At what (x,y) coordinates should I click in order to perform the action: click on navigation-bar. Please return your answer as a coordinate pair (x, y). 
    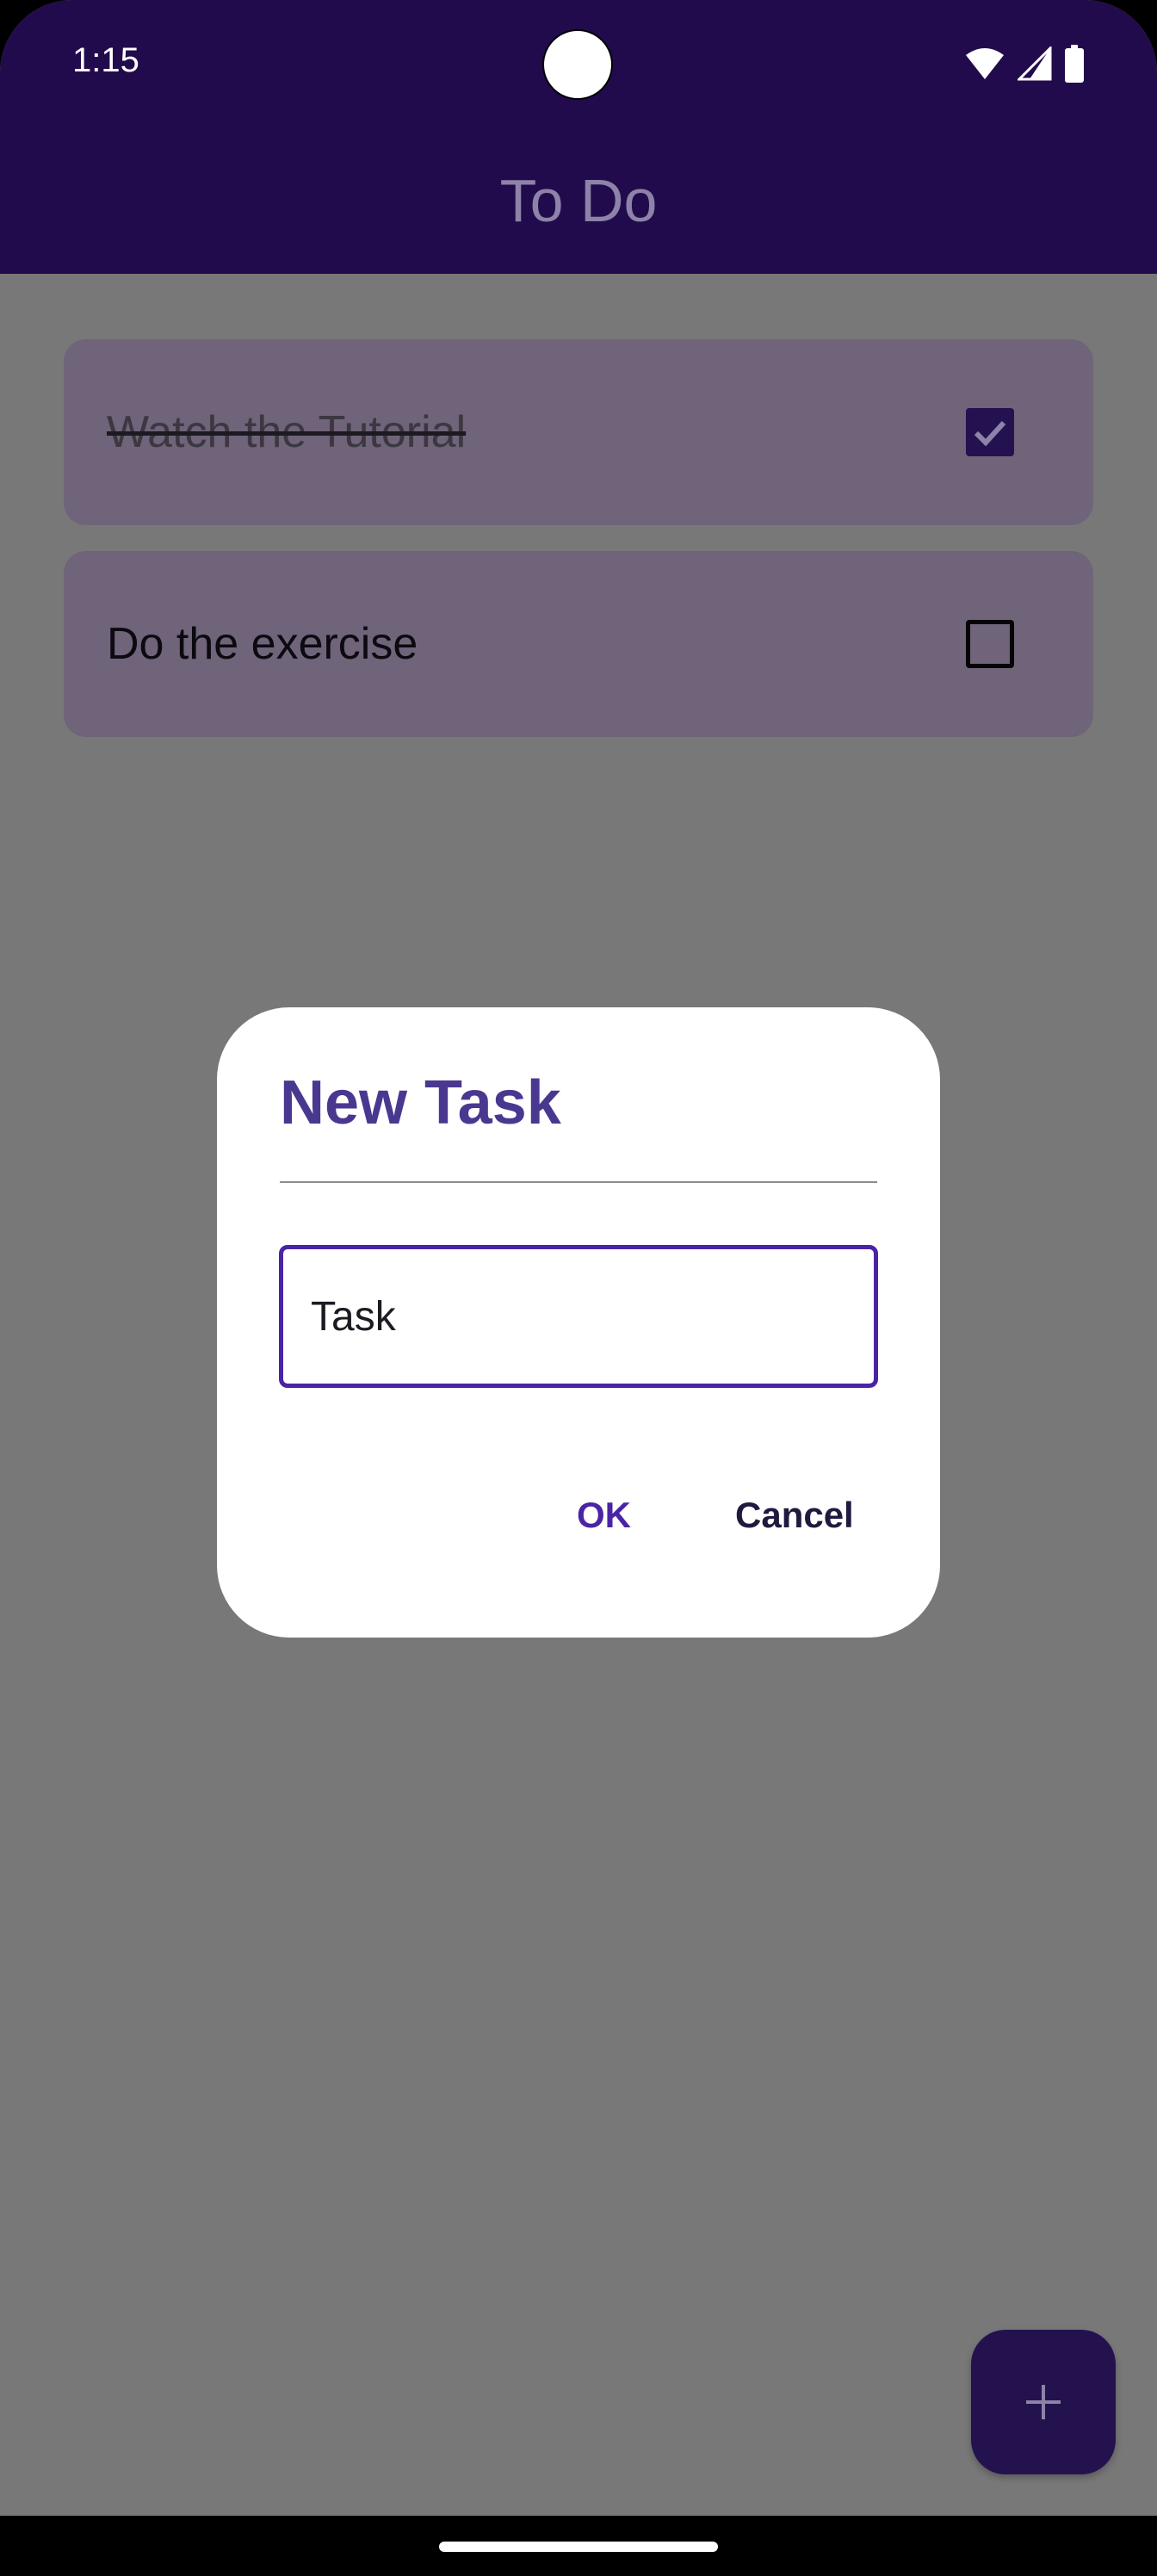
    Looking at the image, I should click on (579, 2546).